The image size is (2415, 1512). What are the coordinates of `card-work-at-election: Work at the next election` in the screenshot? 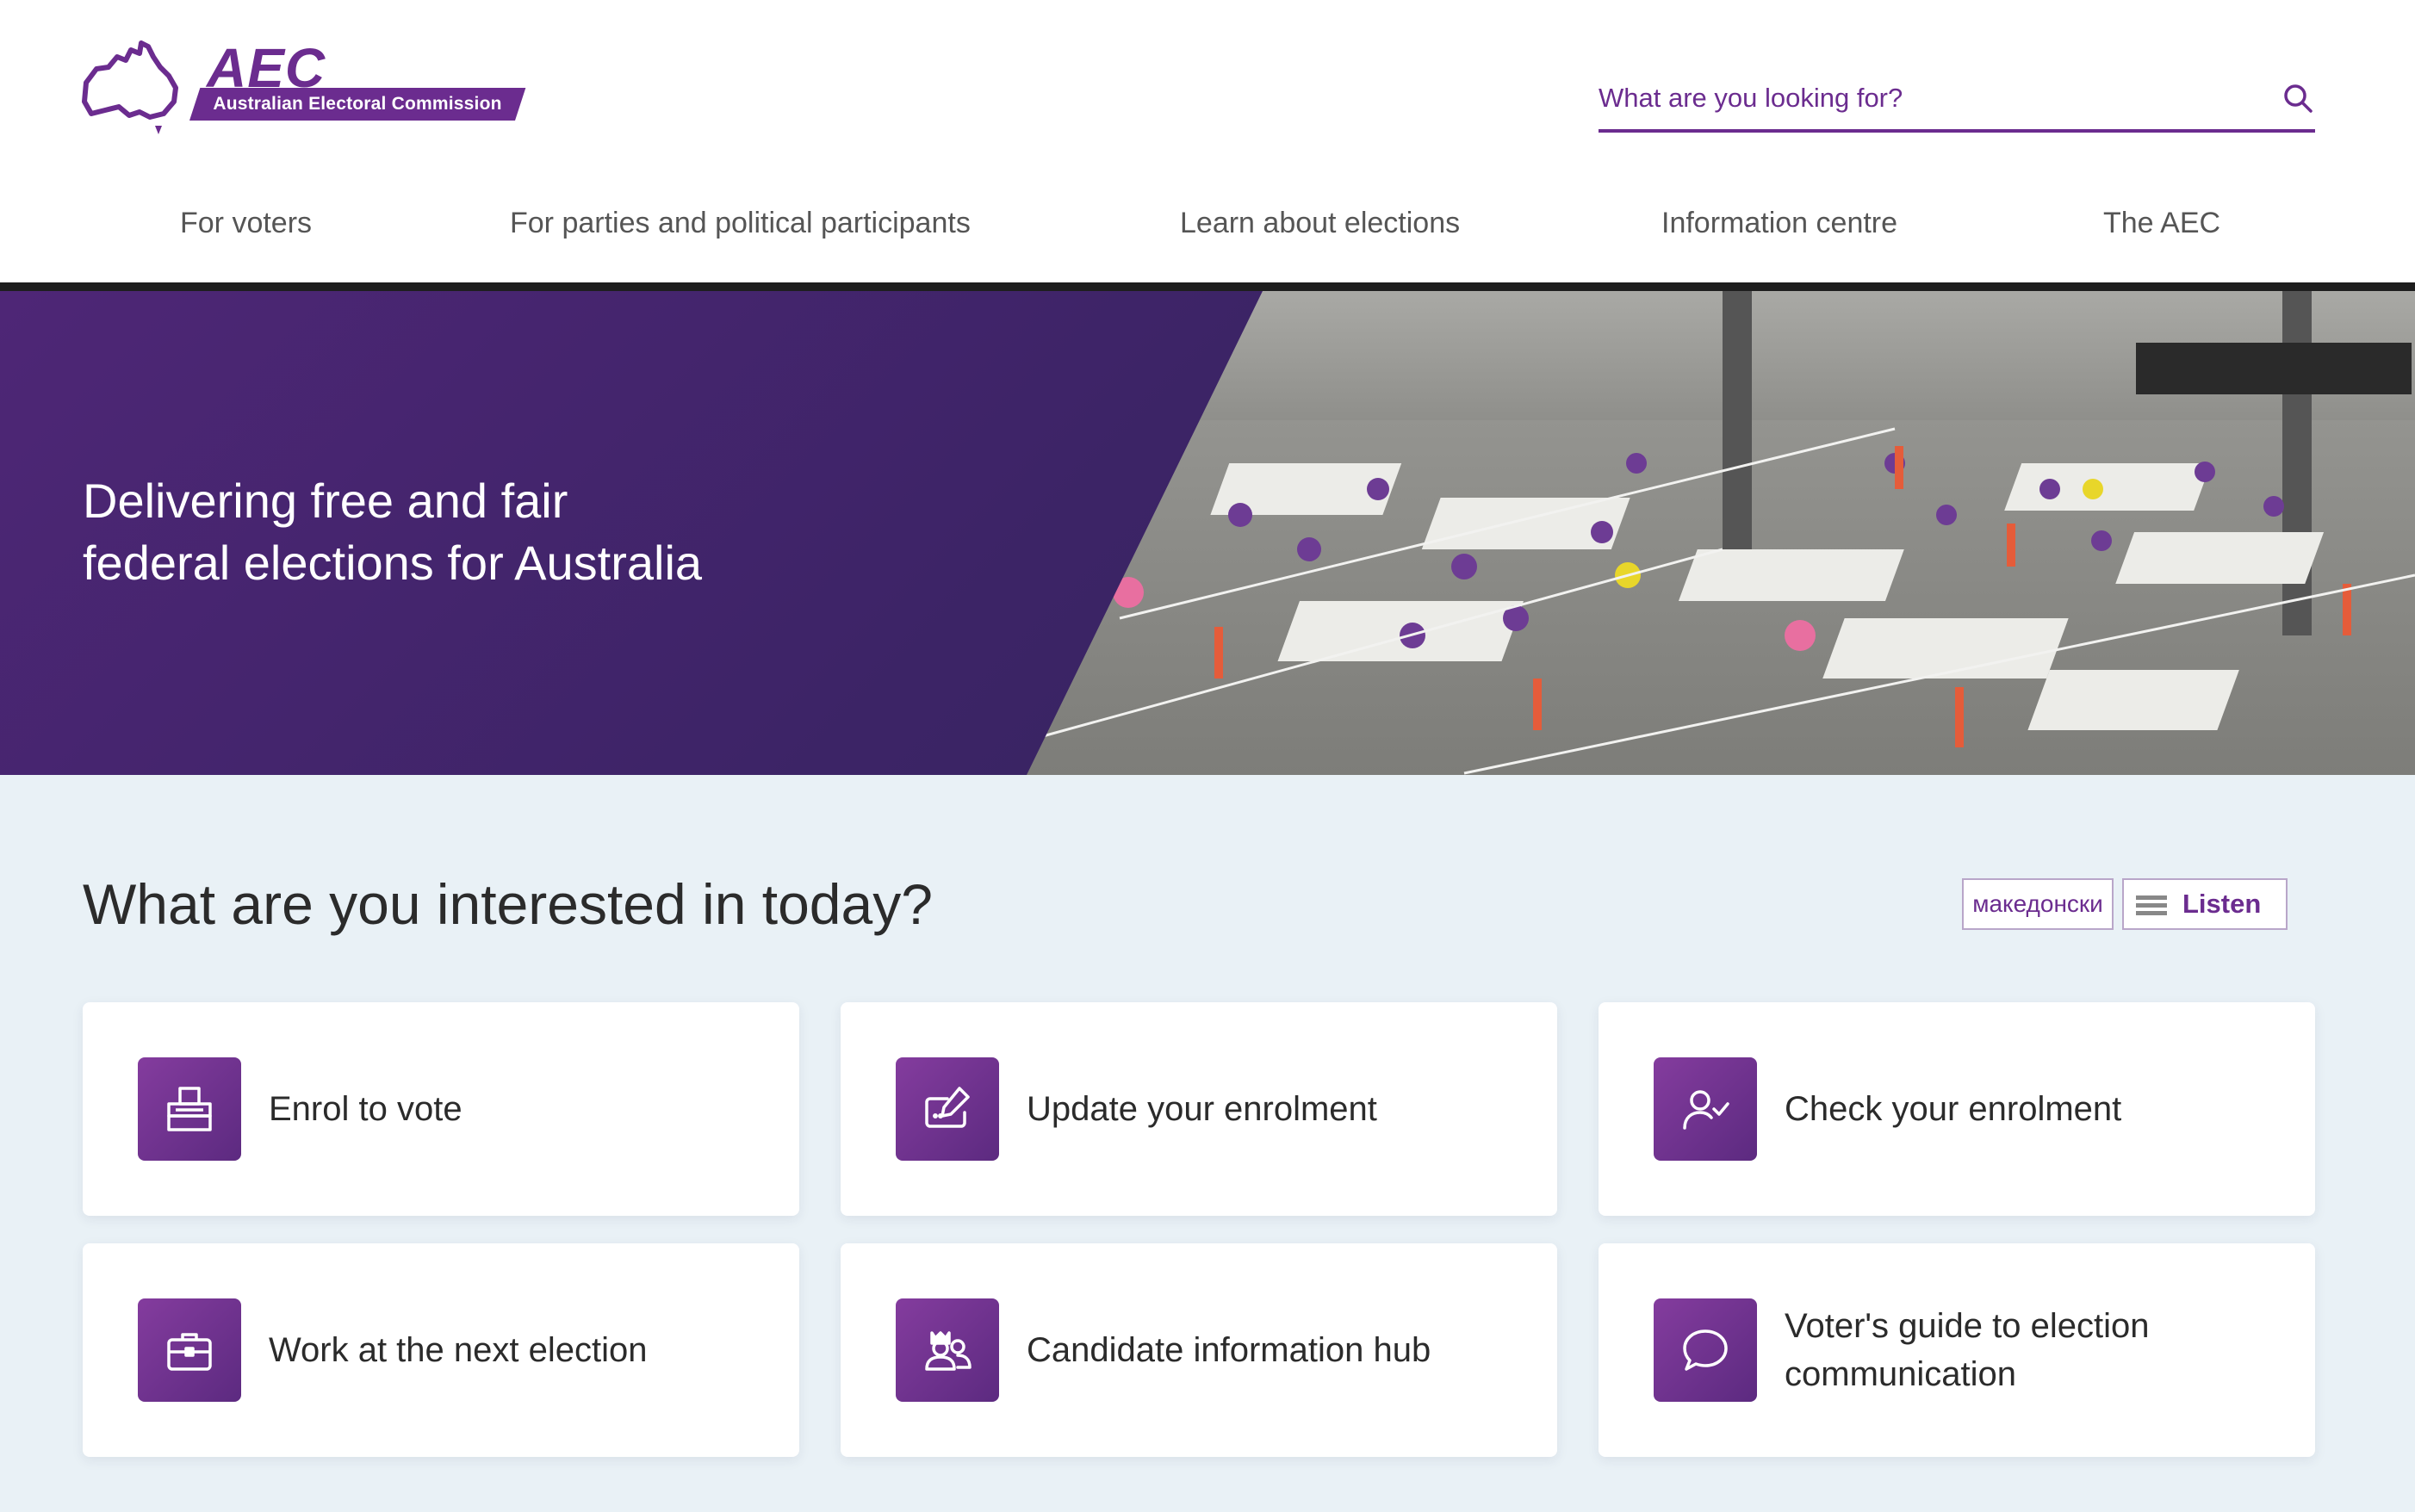 It's located at (441, 1350).